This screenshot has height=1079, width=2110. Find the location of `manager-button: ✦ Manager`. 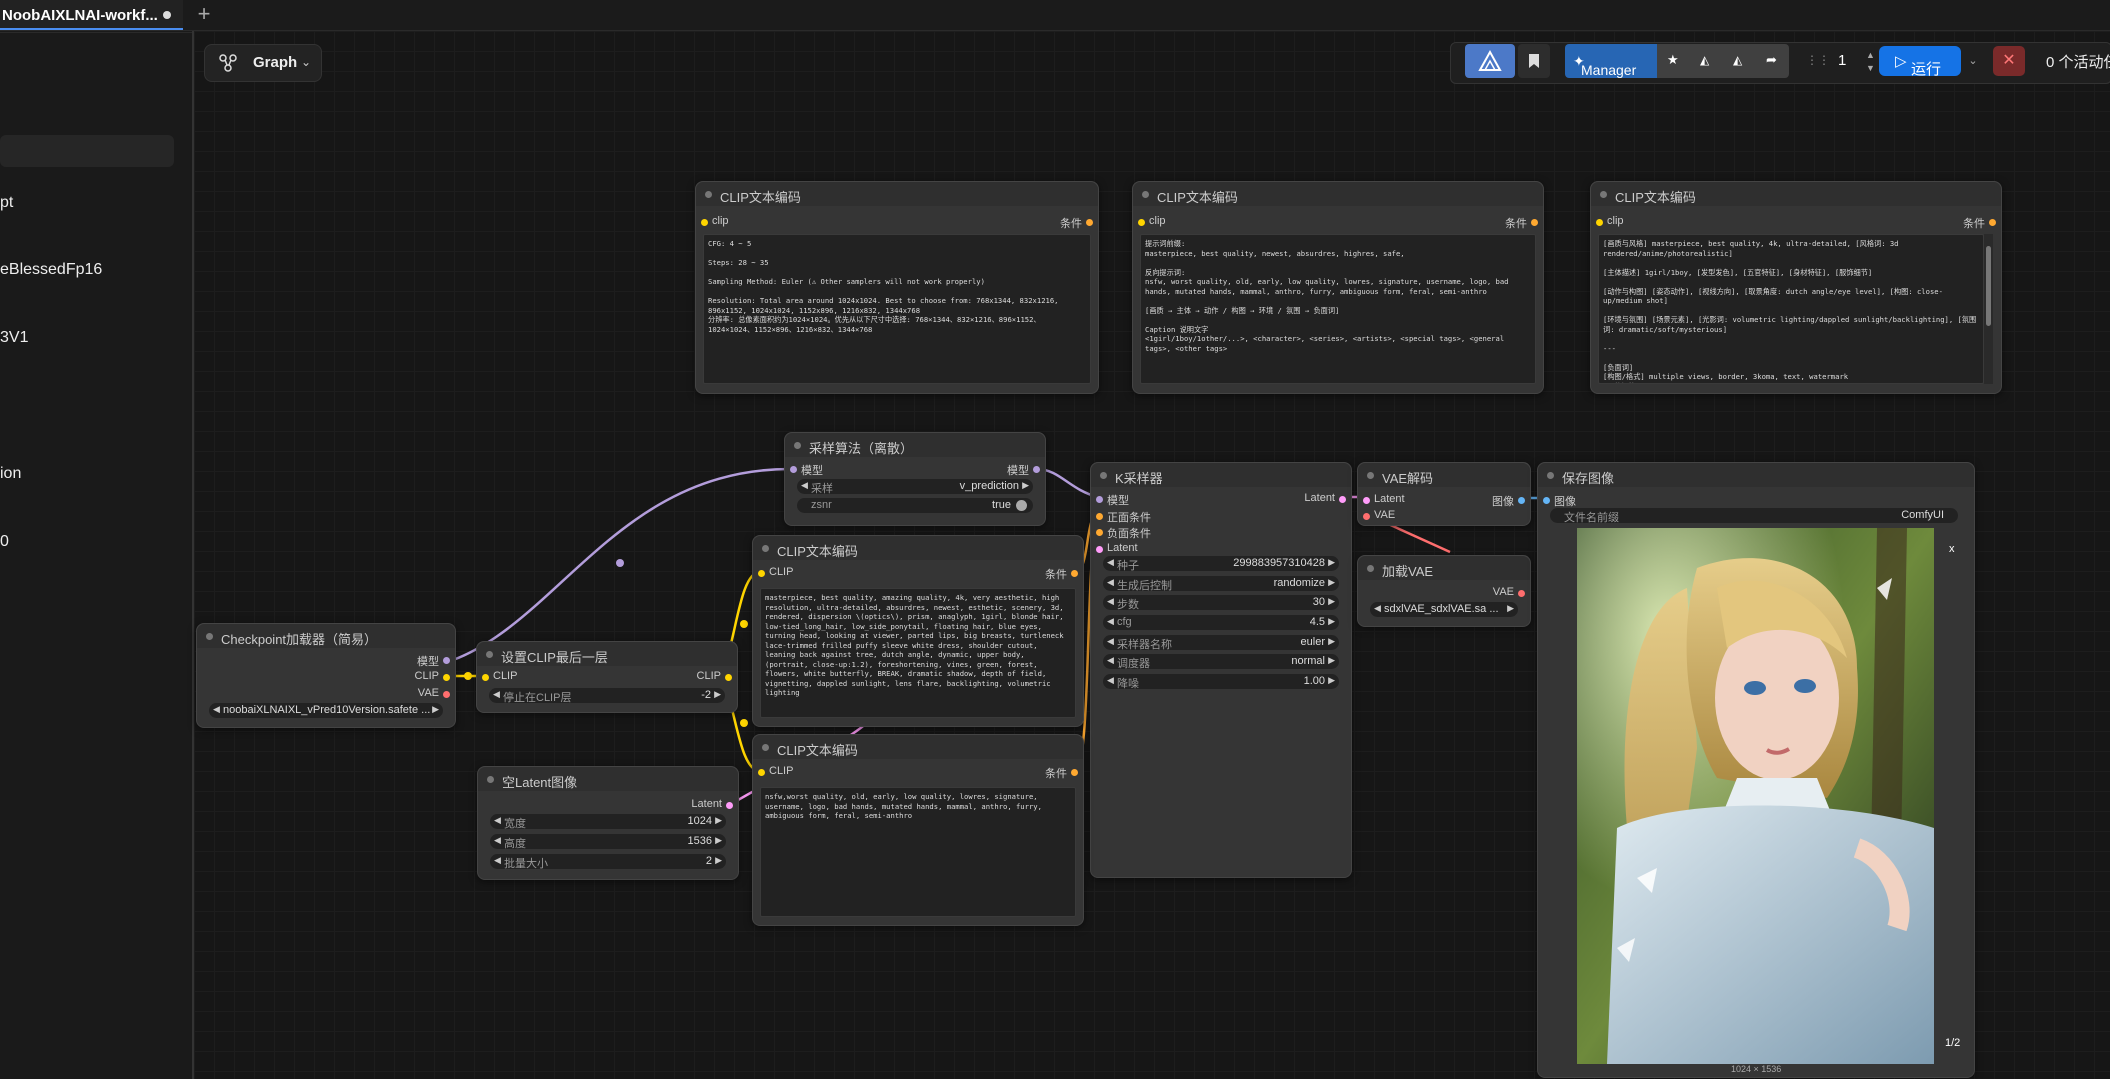

manager-button: ✦ Manager is located at coordinates (1611, 61).